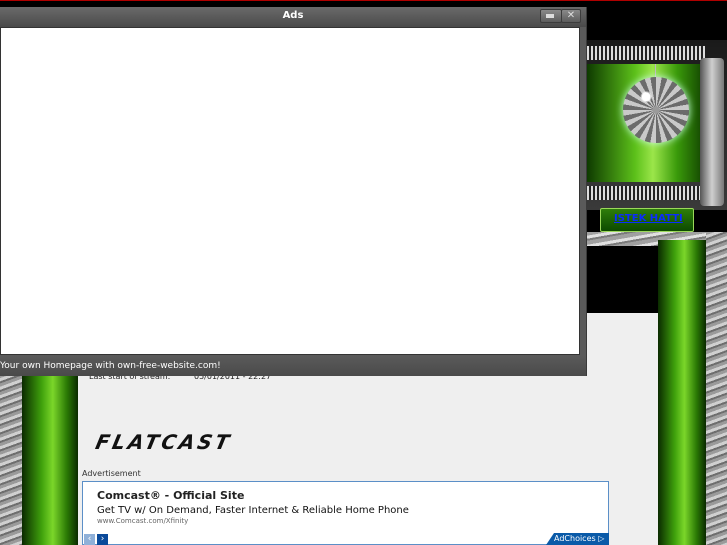 Image resolution: width=727 pixels, height=545 pixels. What do you see at coordinates (50, 460) in the screenshot?
I see `left-green-pillar` at bounding box center [50, 460].